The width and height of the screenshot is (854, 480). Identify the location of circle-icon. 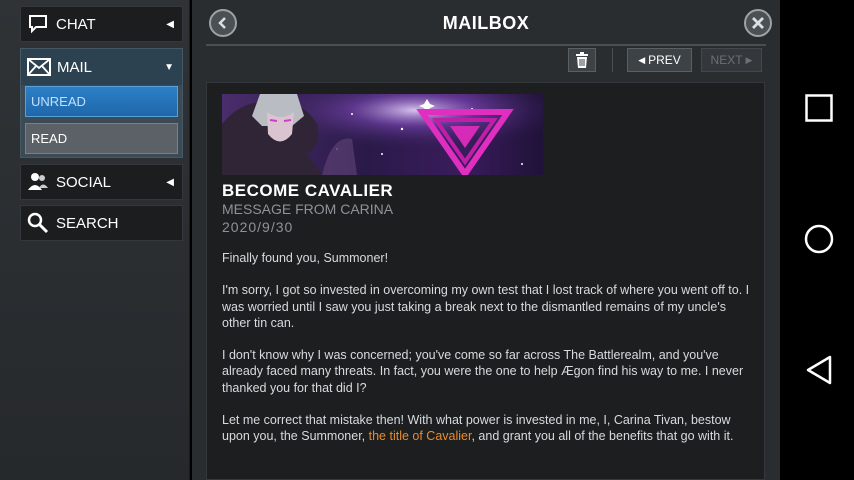
(819, 239).